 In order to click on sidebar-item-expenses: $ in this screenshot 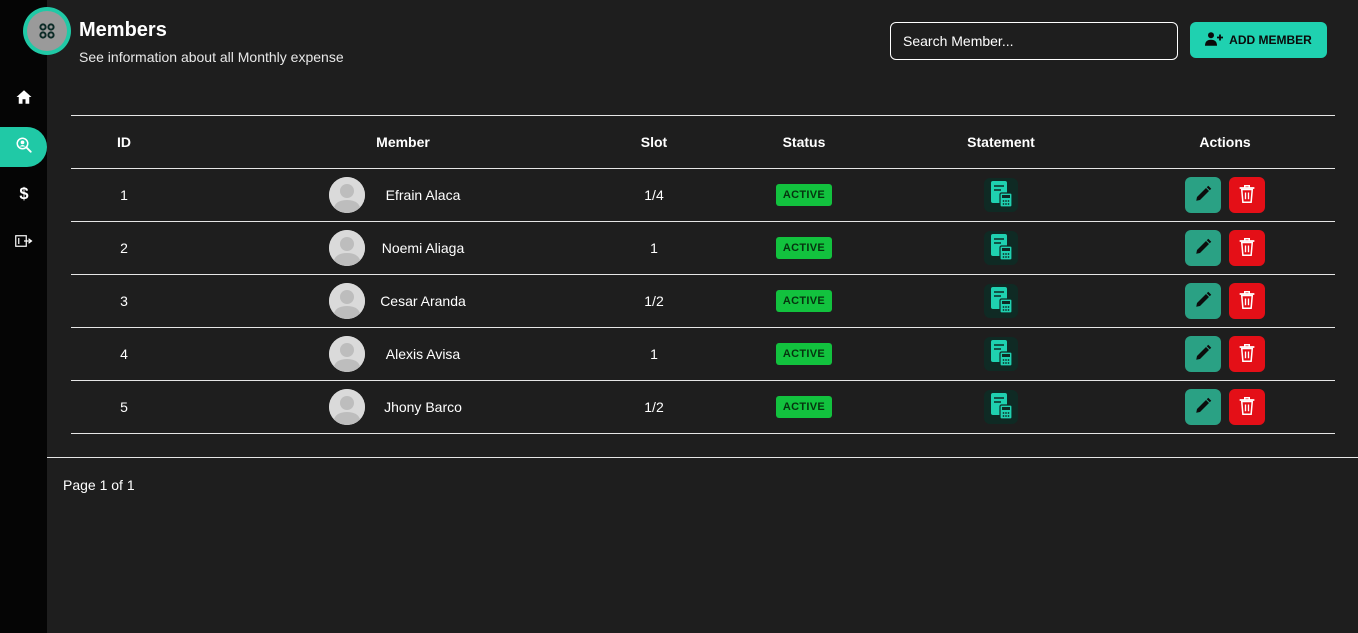, I will do `click(23, 195)`.